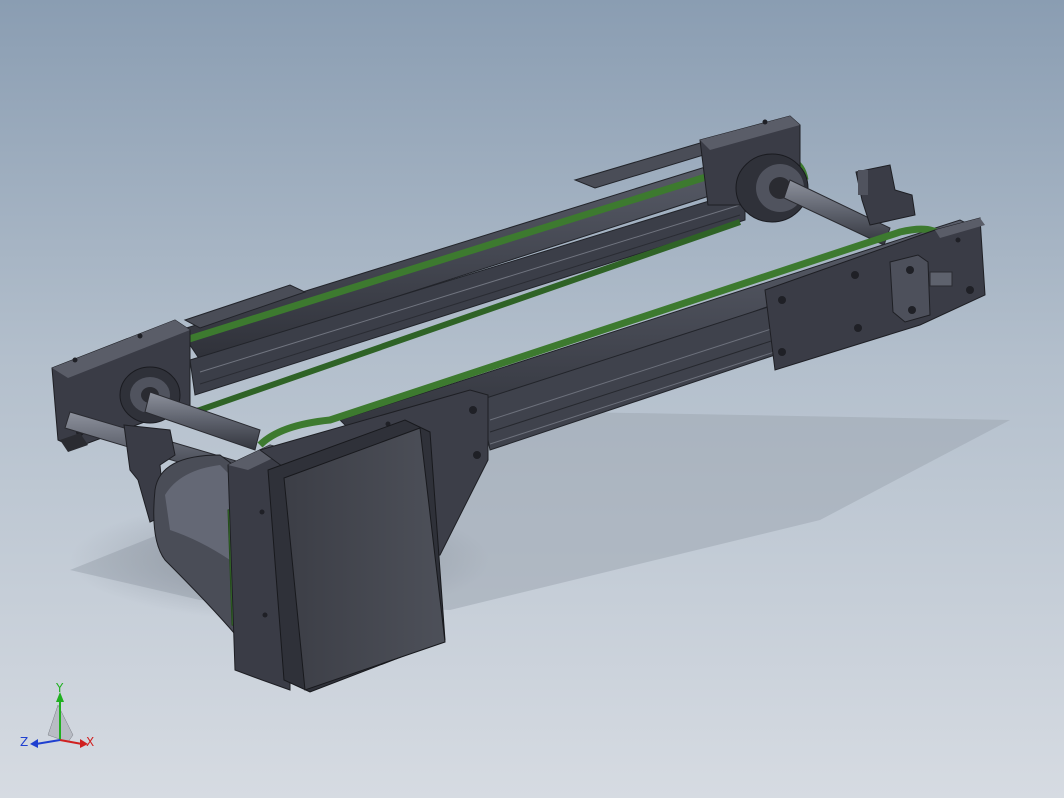  Describe the element at coordinates (57, 715) in the screenshot. I see `coordinate-triad-icon: Y X Z` at that location.